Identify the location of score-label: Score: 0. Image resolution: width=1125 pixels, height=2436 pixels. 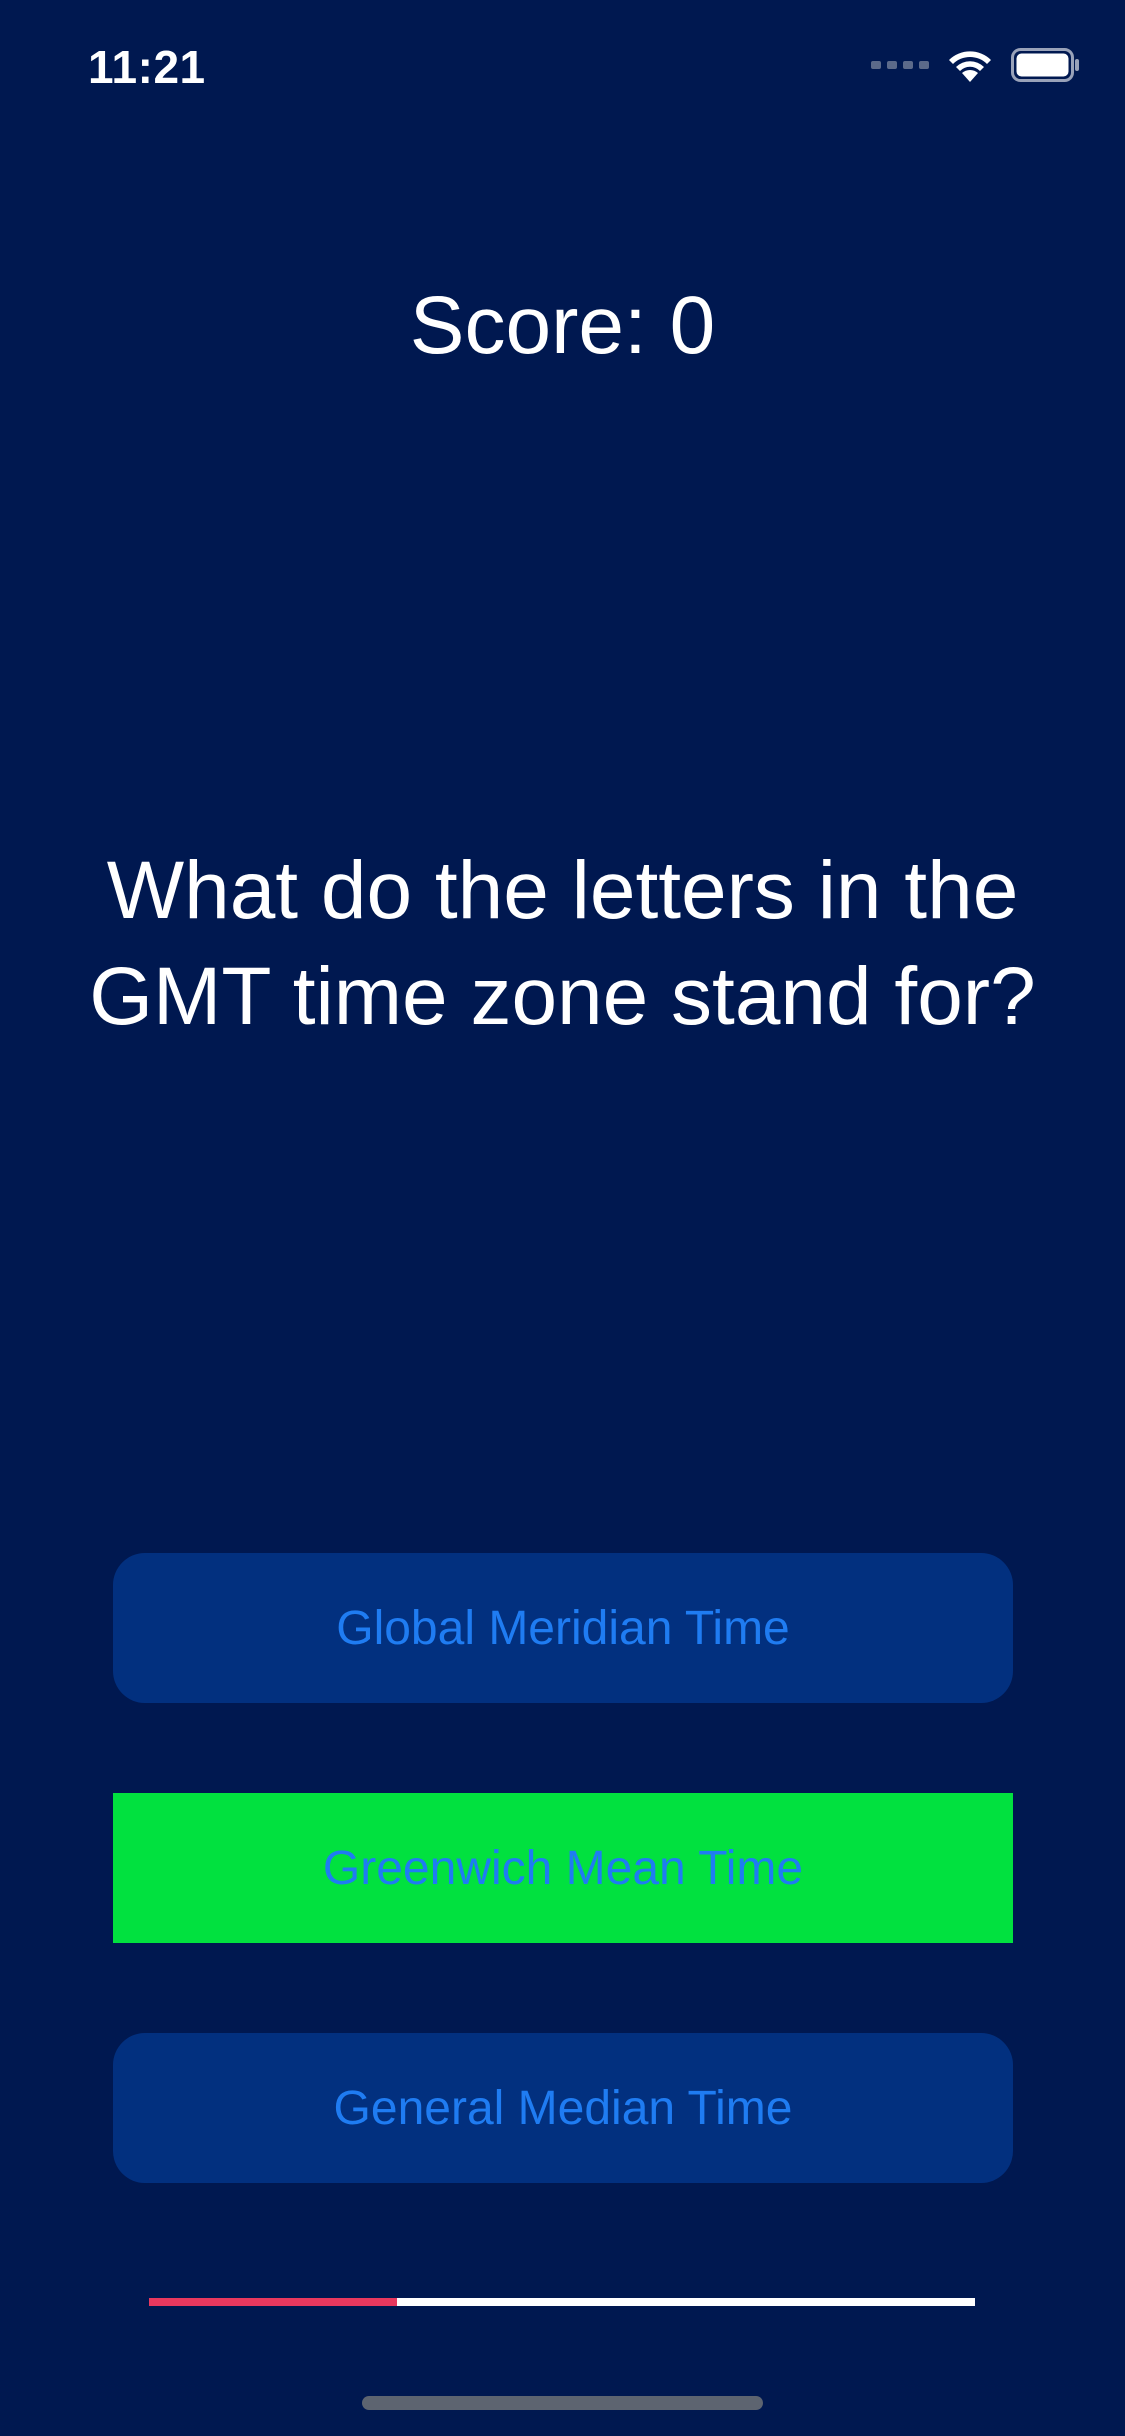
(562, 325).